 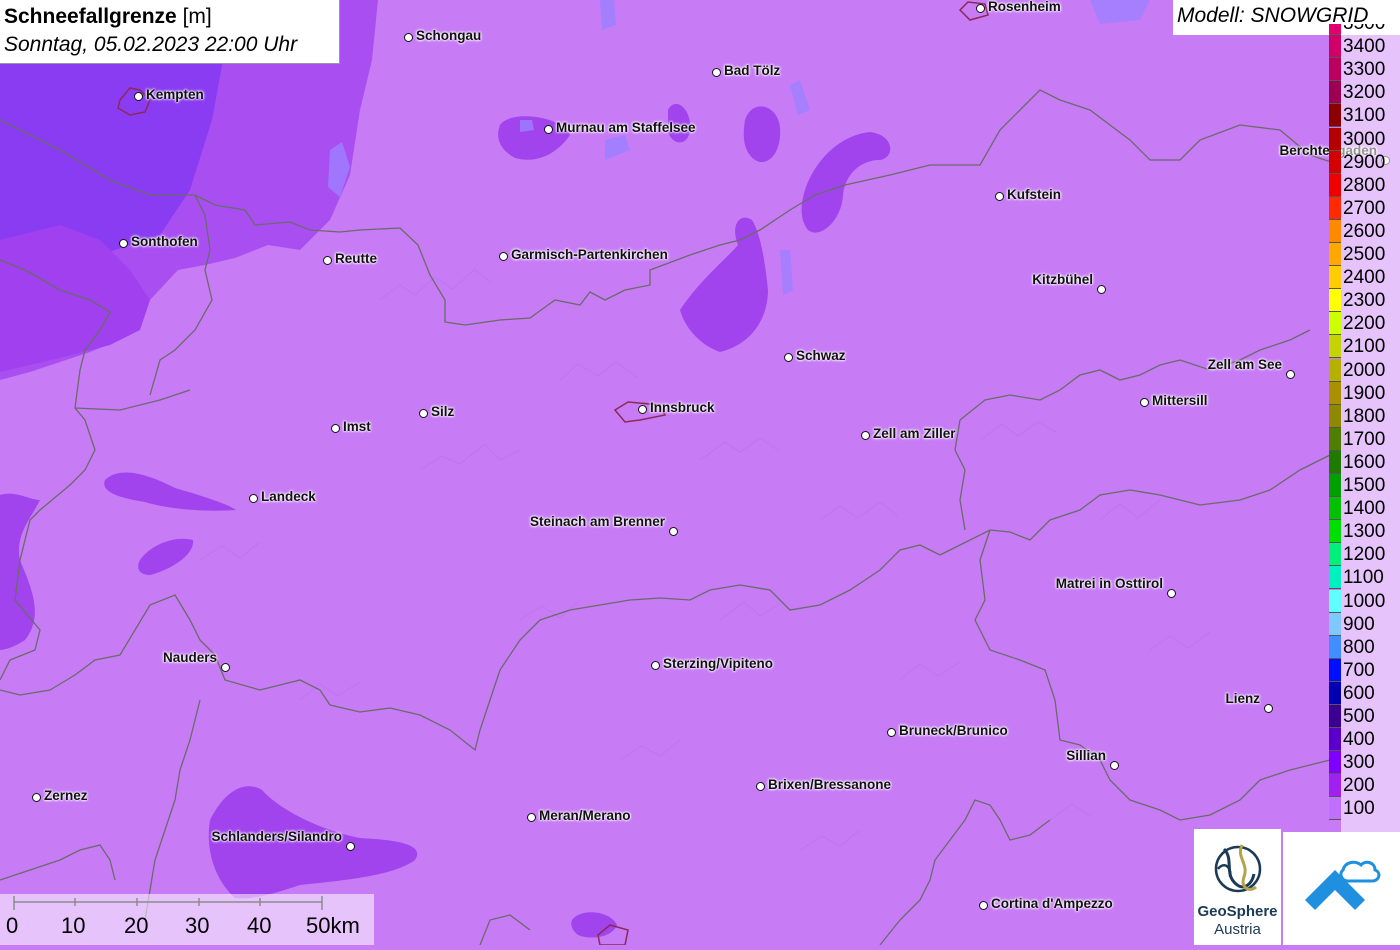 What do you see at coordinates (914, 433) in the screenshot?
I see `city-label: Zell am Ziller` at bounding box center [914, 433].